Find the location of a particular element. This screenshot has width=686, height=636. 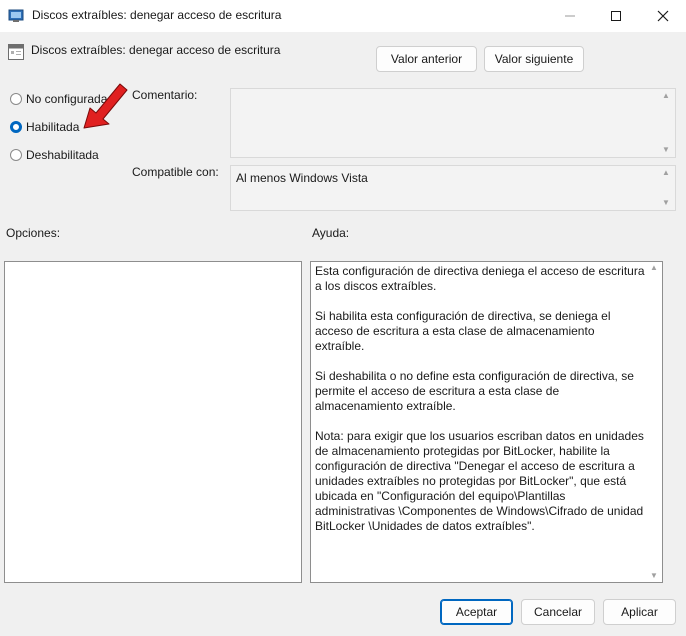

compatible-label: Compatible con: is located at coordinates (175, 172).